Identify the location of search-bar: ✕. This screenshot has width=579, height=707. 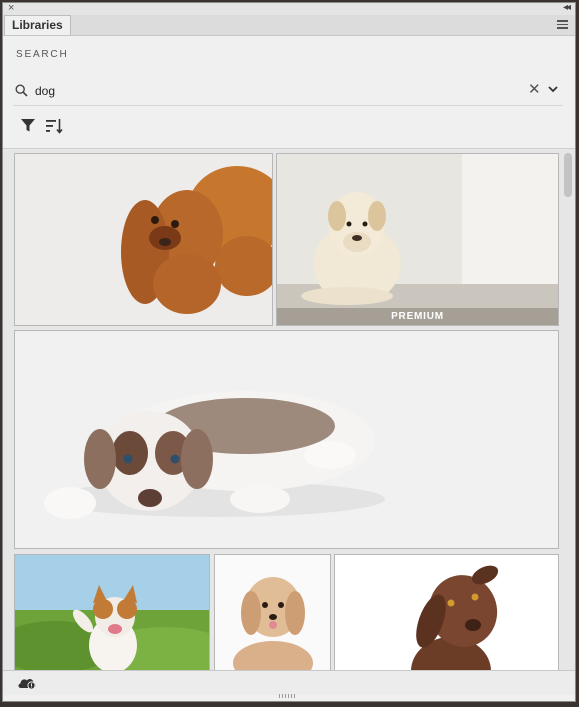
(288, 93).